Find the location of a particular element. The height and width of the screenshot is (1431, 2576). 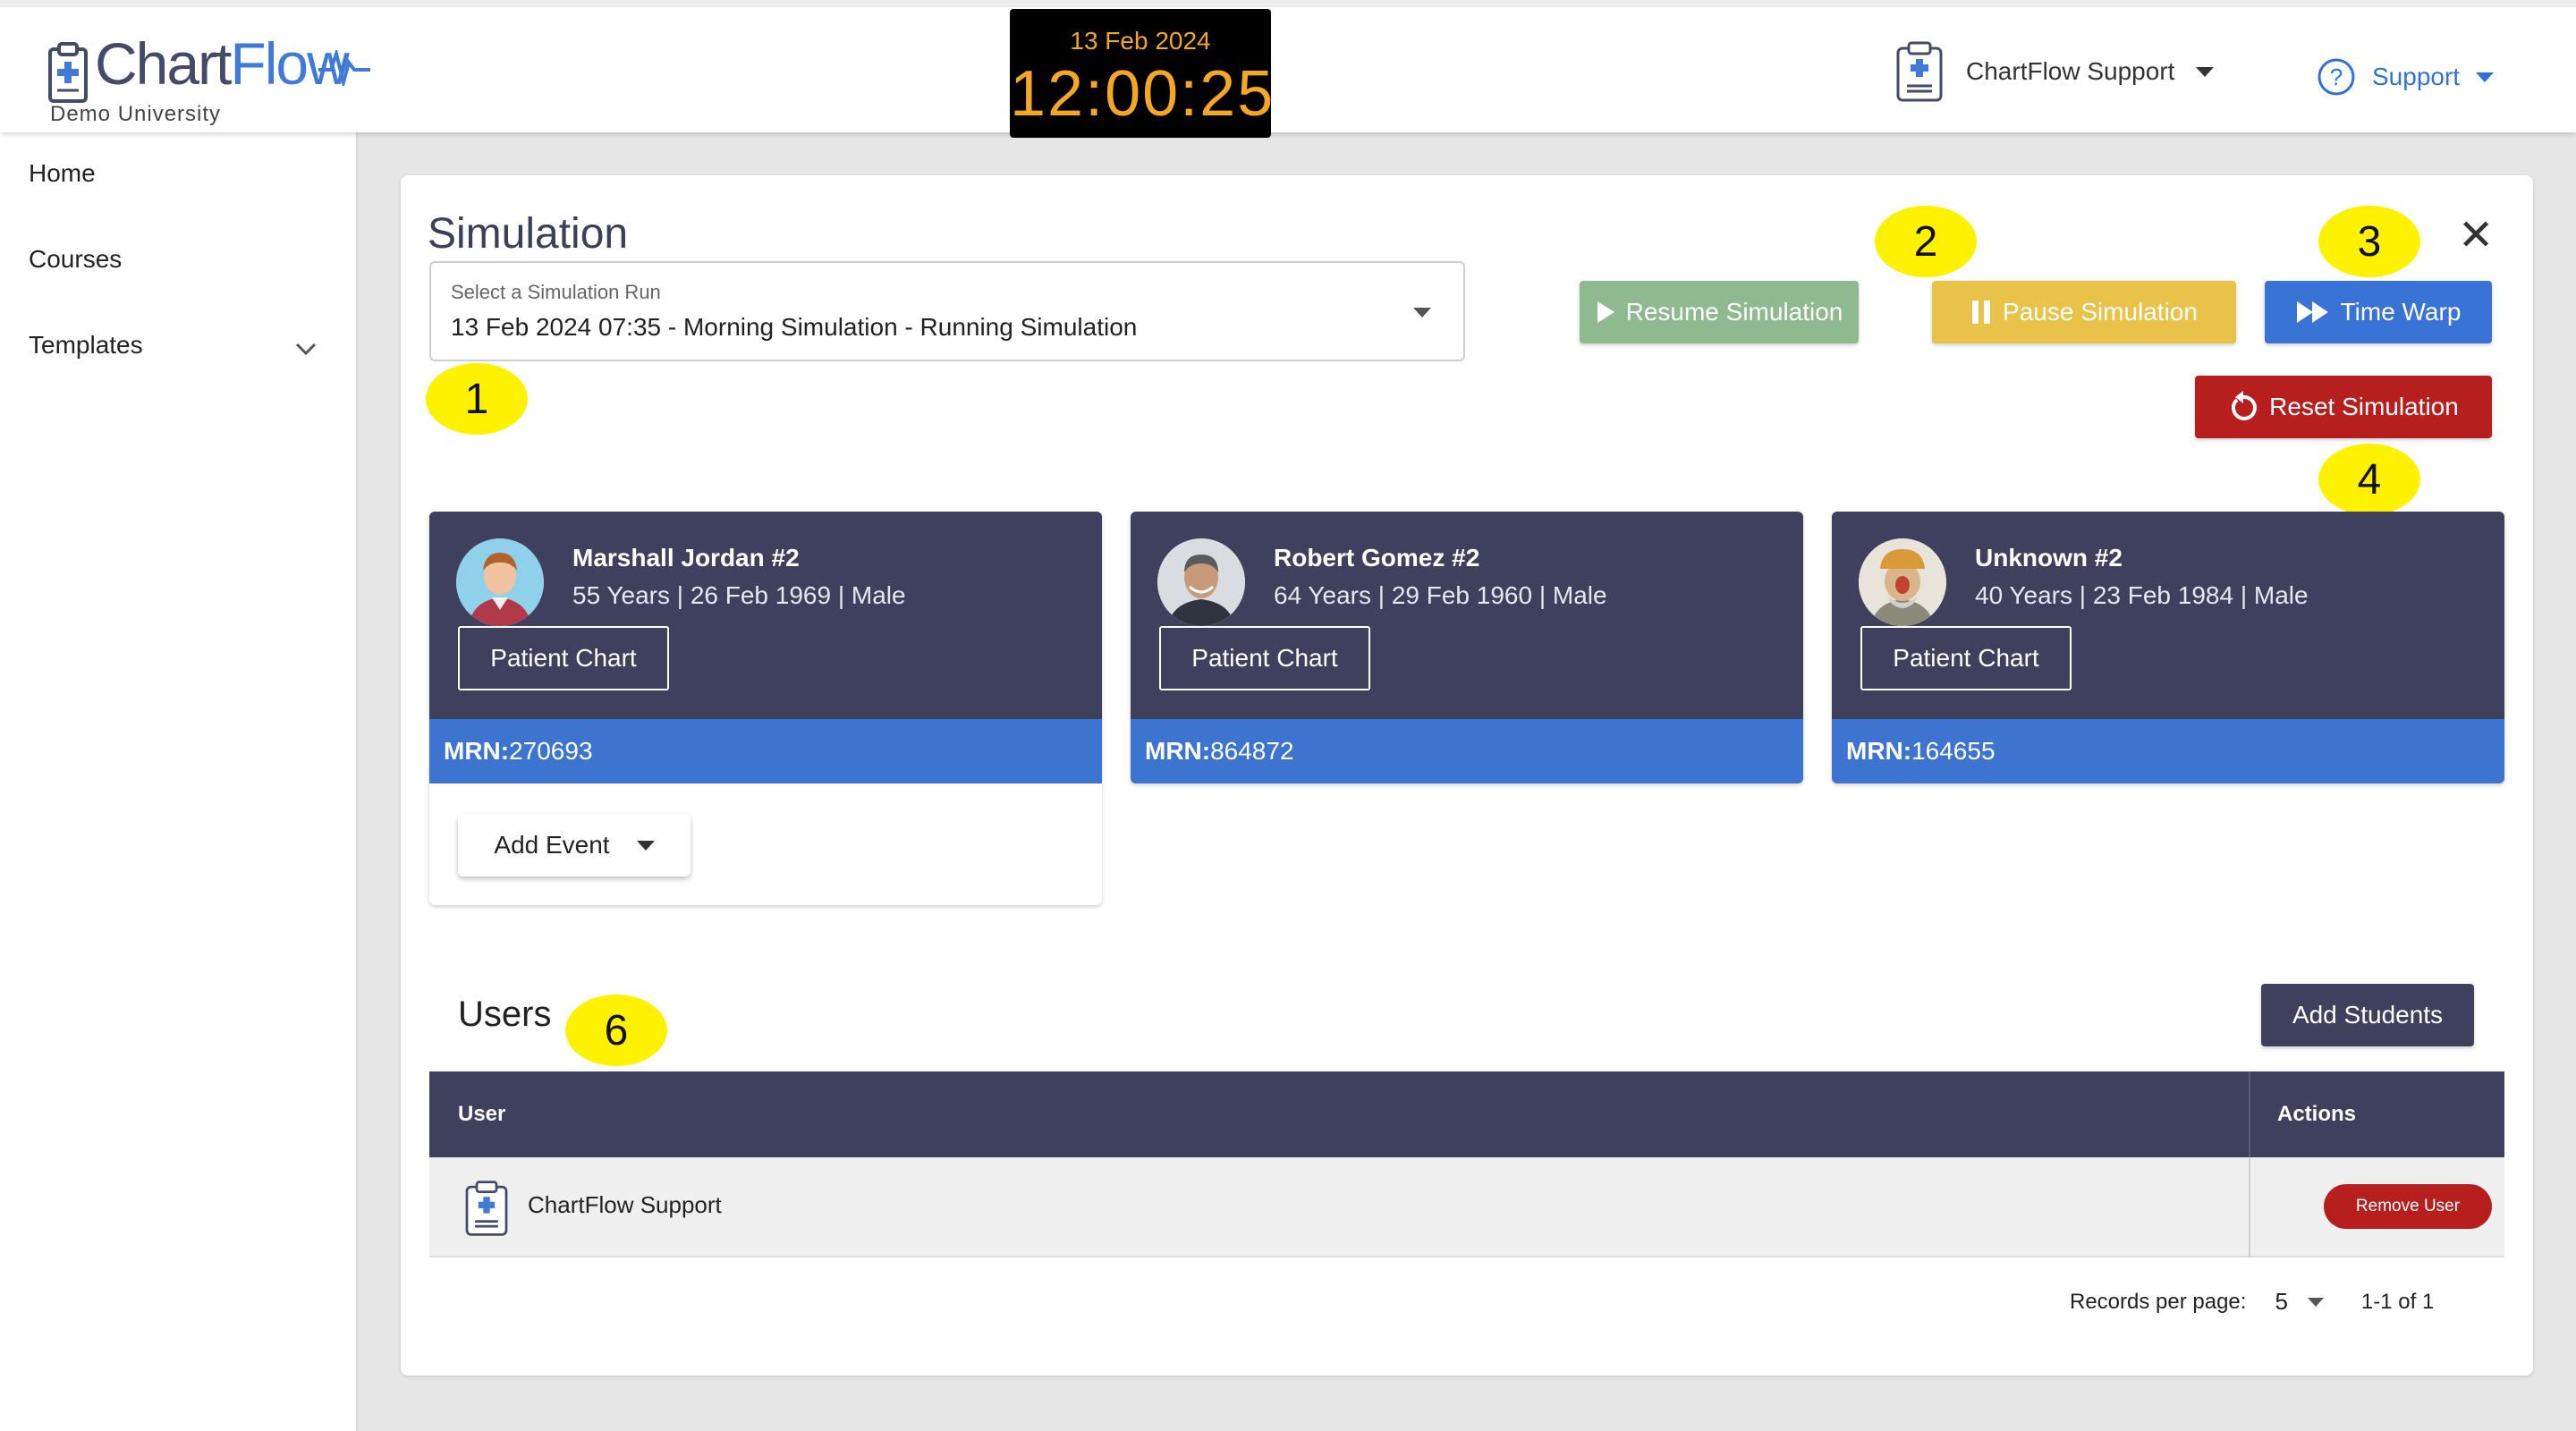

user-name-cell: ChartFlow Support is located at coordinates (625, 1205).